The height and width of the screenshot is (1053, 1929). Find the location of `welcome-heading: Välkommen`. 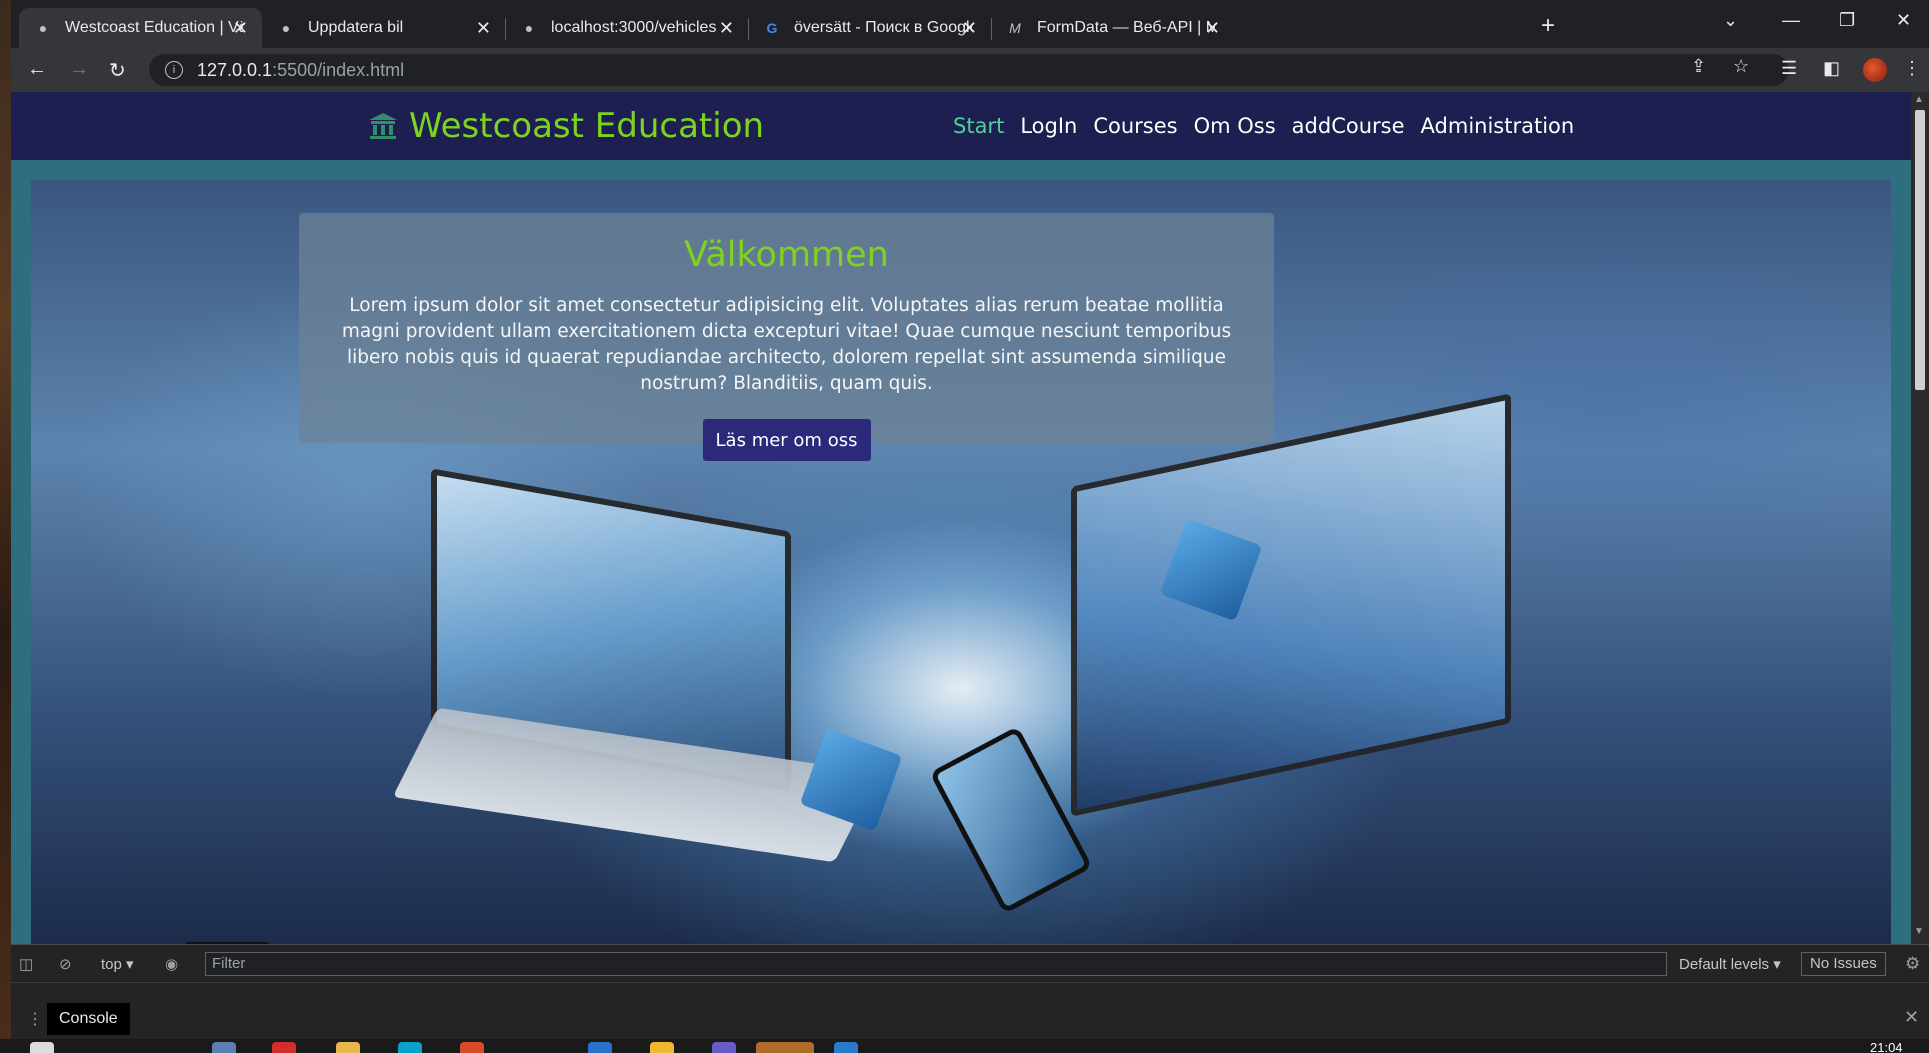

welcome-heading: Välkommen is located at coordinates (786, 255).